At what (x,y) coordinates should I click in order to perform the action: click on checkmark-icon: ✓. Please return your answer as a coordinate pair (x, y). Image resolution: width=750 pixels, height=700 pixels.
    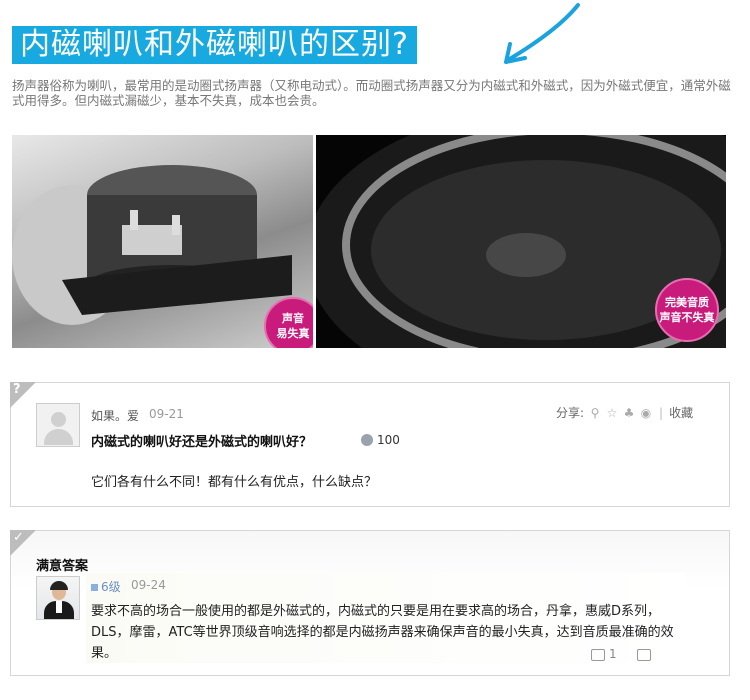
    Looking at the image, I should click on (18, 537).